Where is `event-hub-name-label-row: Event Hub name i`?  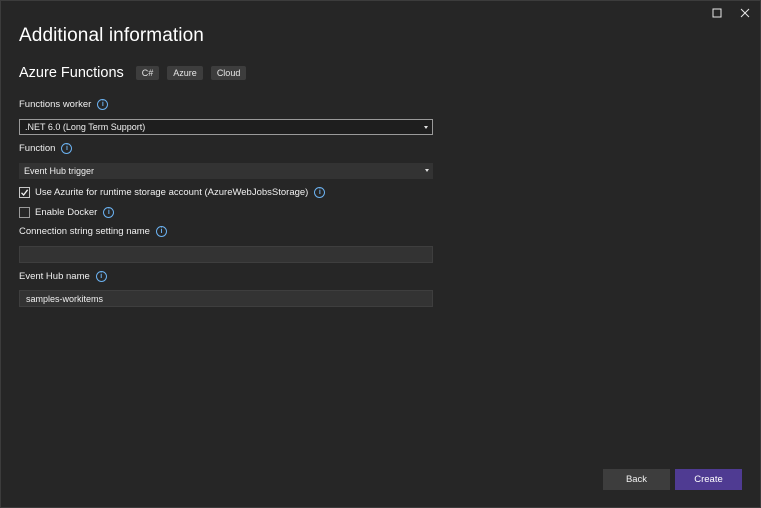 event-hub-name-label-row: Event Hub name i is located at coordinates (63, 276).